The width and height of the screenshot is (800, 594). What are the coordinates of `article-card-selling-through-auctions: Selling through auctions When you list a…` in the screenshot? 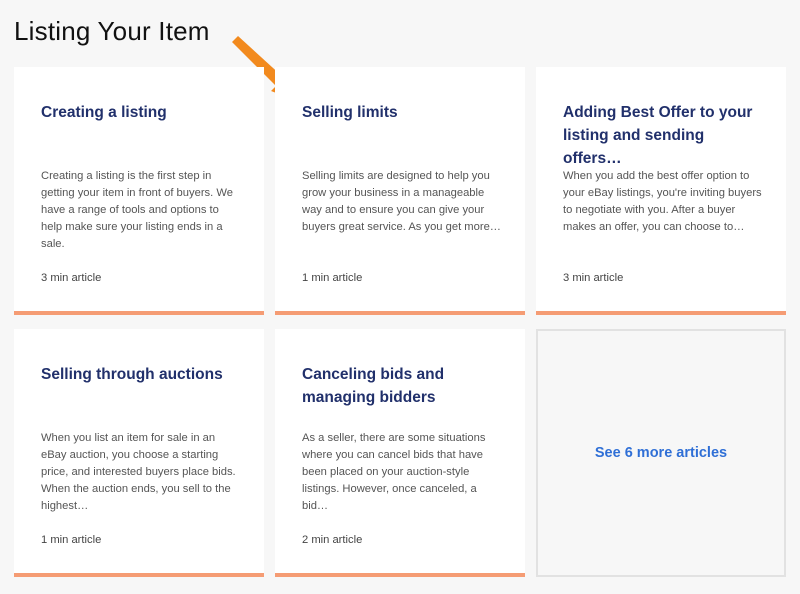 It's located at (139, 453).